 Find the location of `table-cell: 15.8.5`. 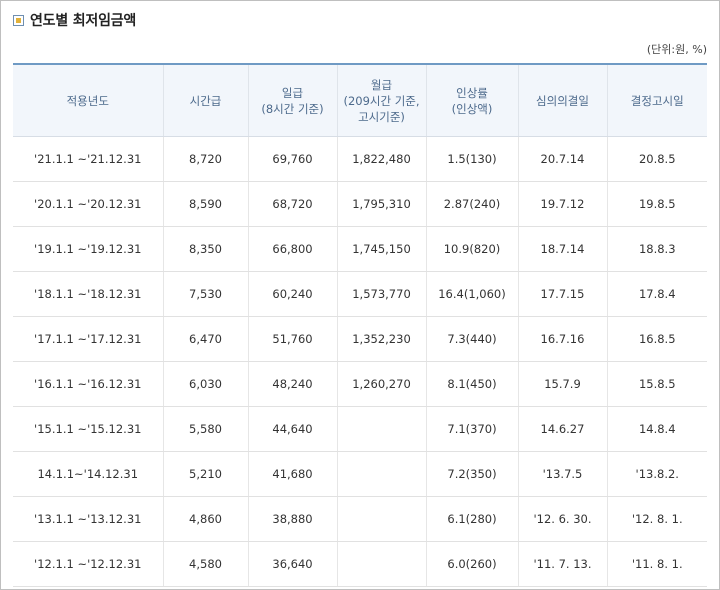

table-cell: 15.8.5 is located at coordinates (657, 384).